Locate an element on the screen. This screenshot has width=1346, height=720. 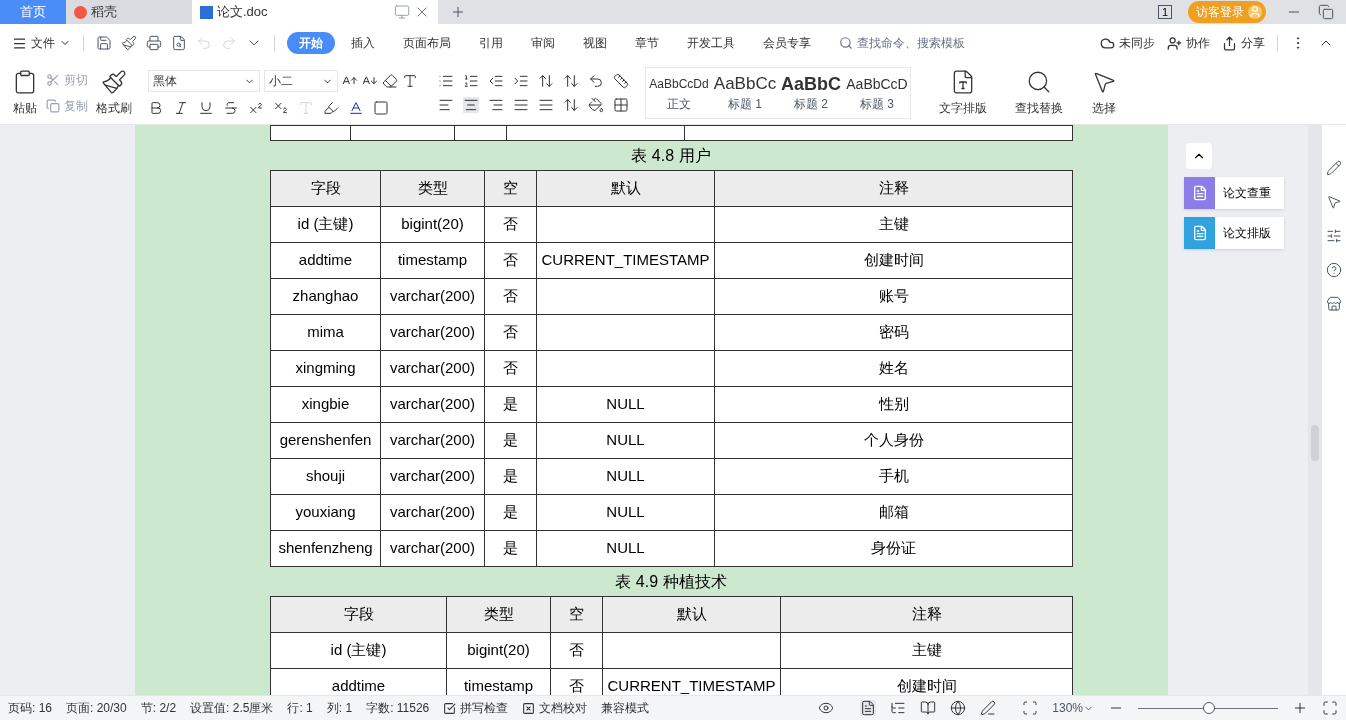
justify-icon is located at coordinates (521, 105).